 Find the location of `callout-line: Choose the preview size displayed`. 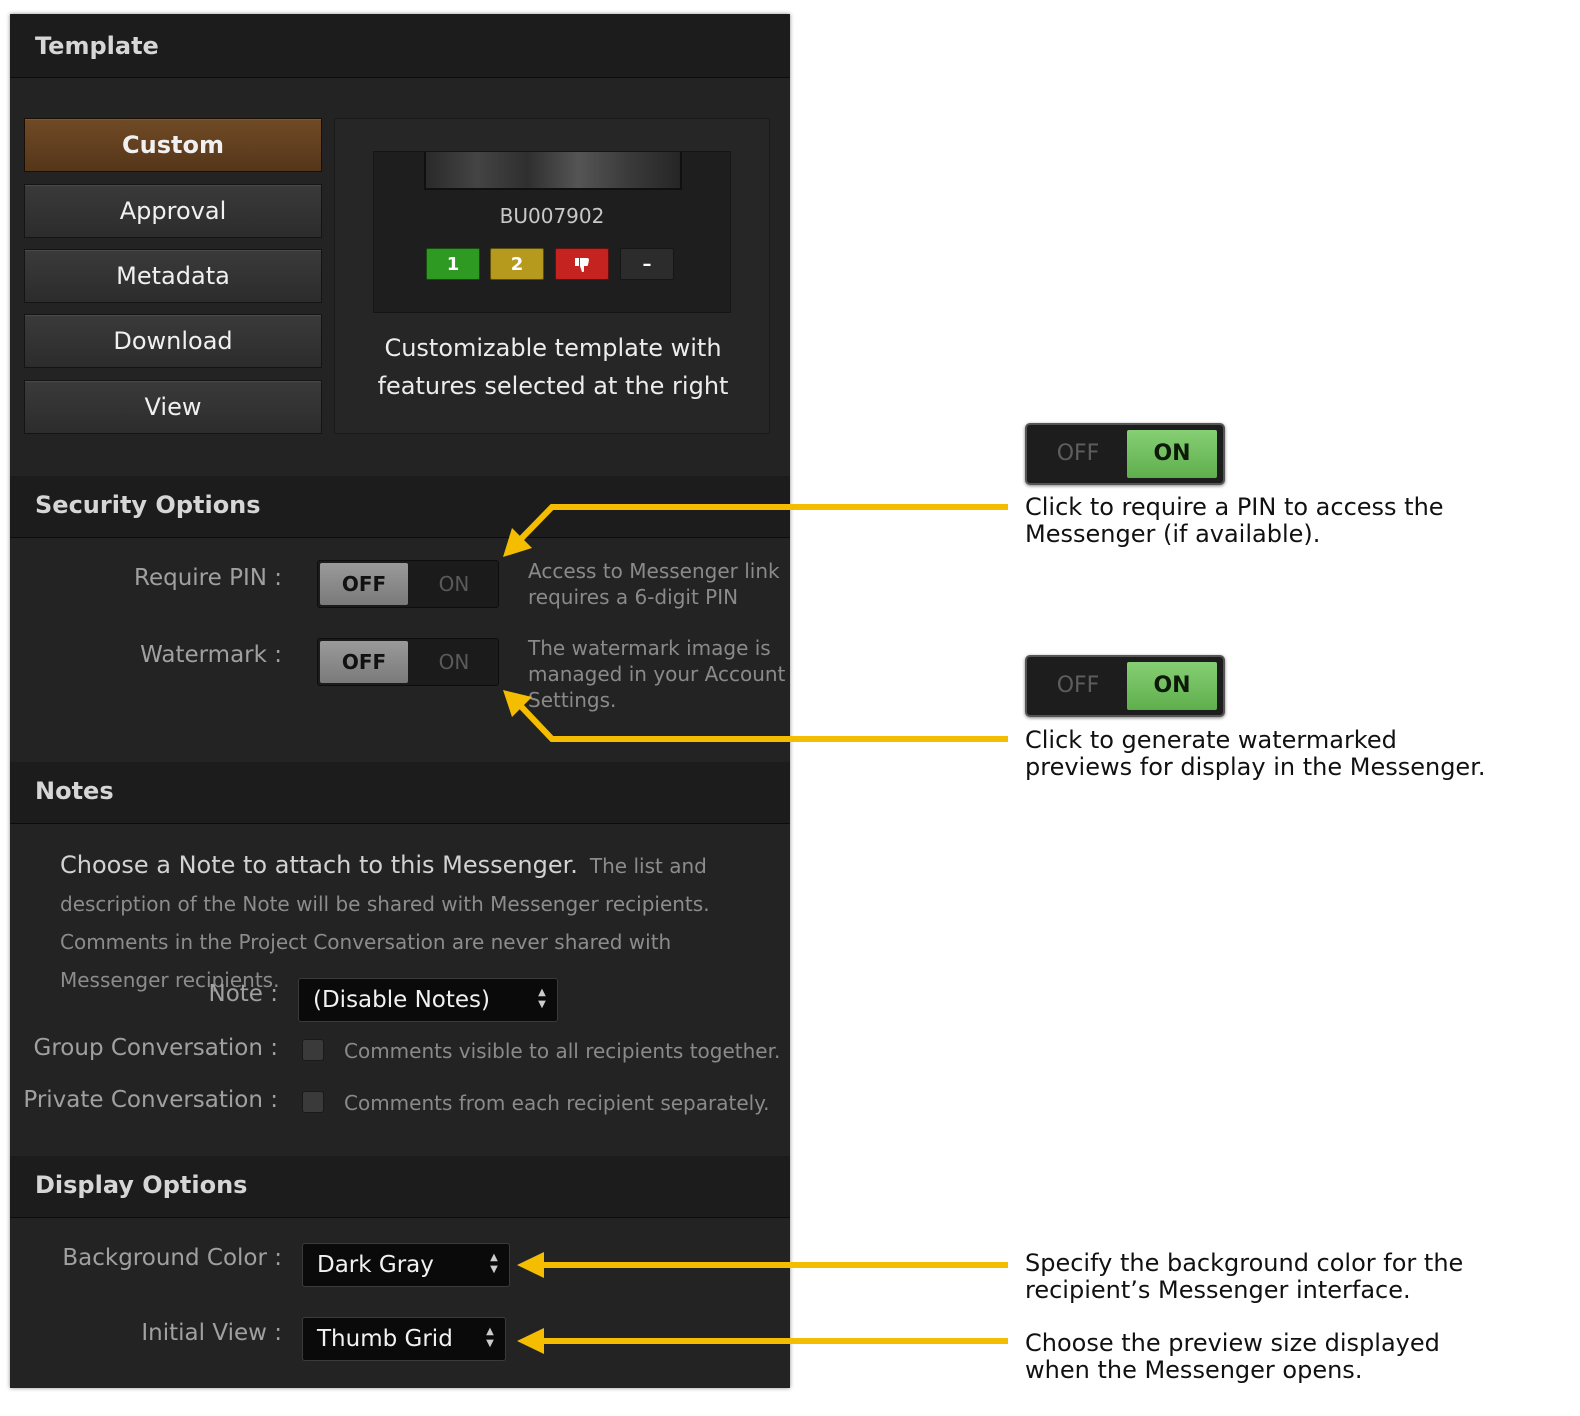

callout-line: Choose the preview size displayed is located at coordinates (1232, 1343).